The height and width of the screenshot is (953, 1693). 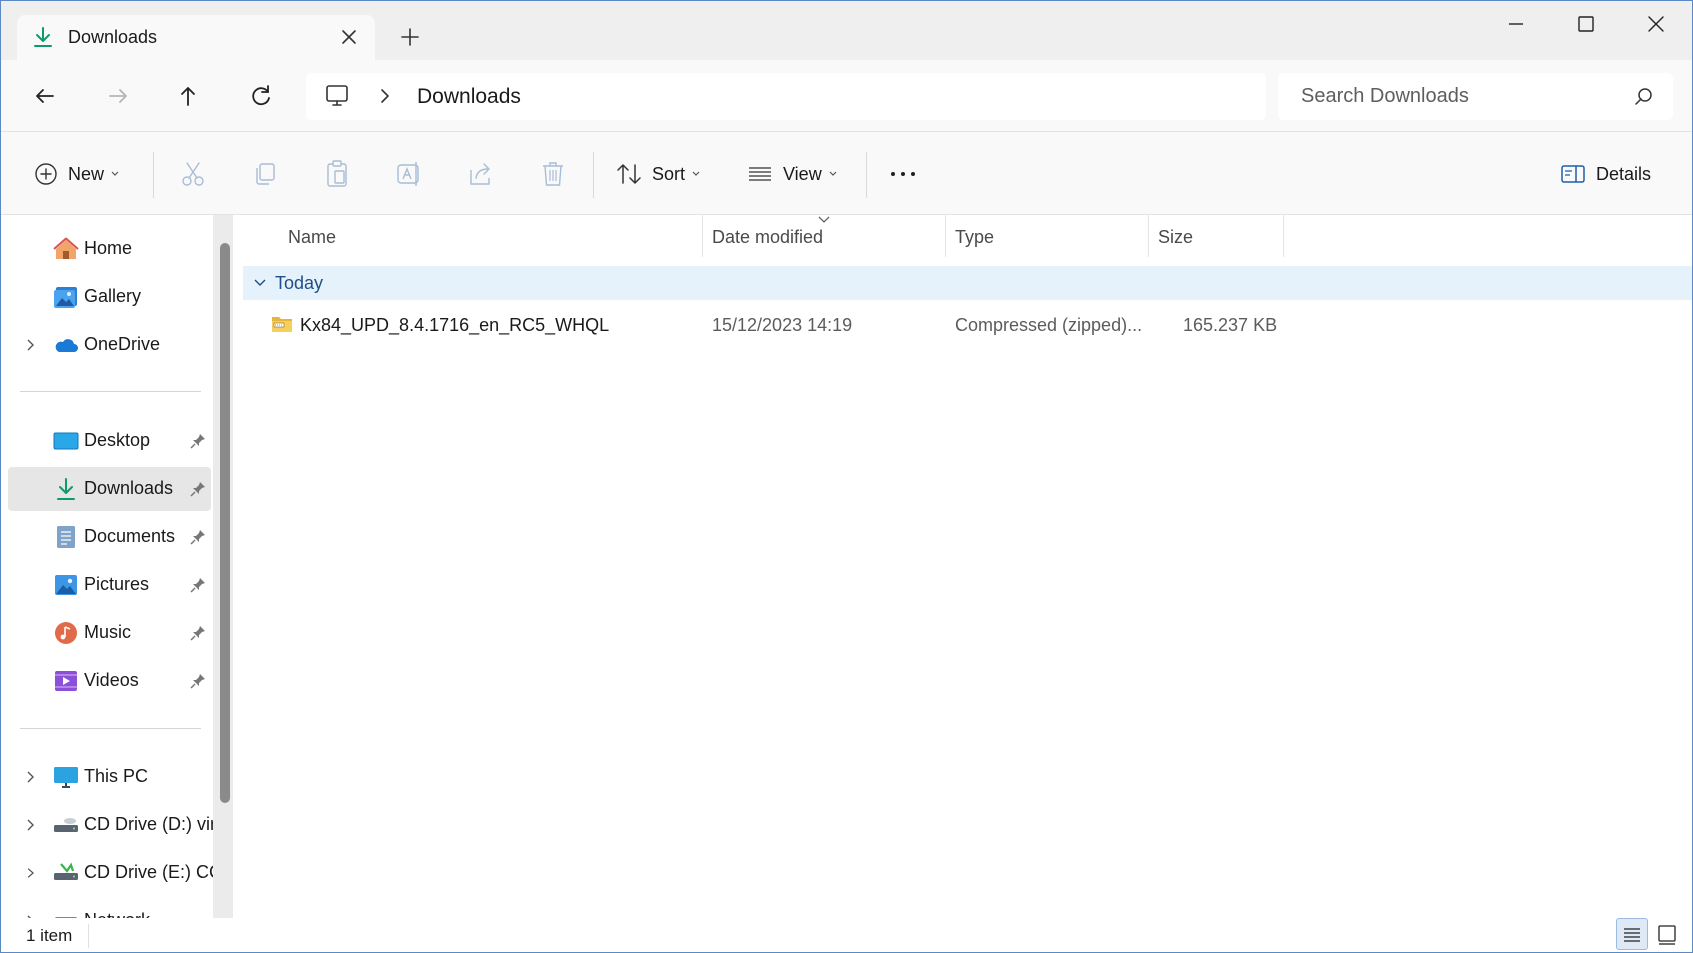 What do you see at coordinates (188, 96) in the screenshot?
I see `up-arrow-icon` at bounding box center [188, 96].